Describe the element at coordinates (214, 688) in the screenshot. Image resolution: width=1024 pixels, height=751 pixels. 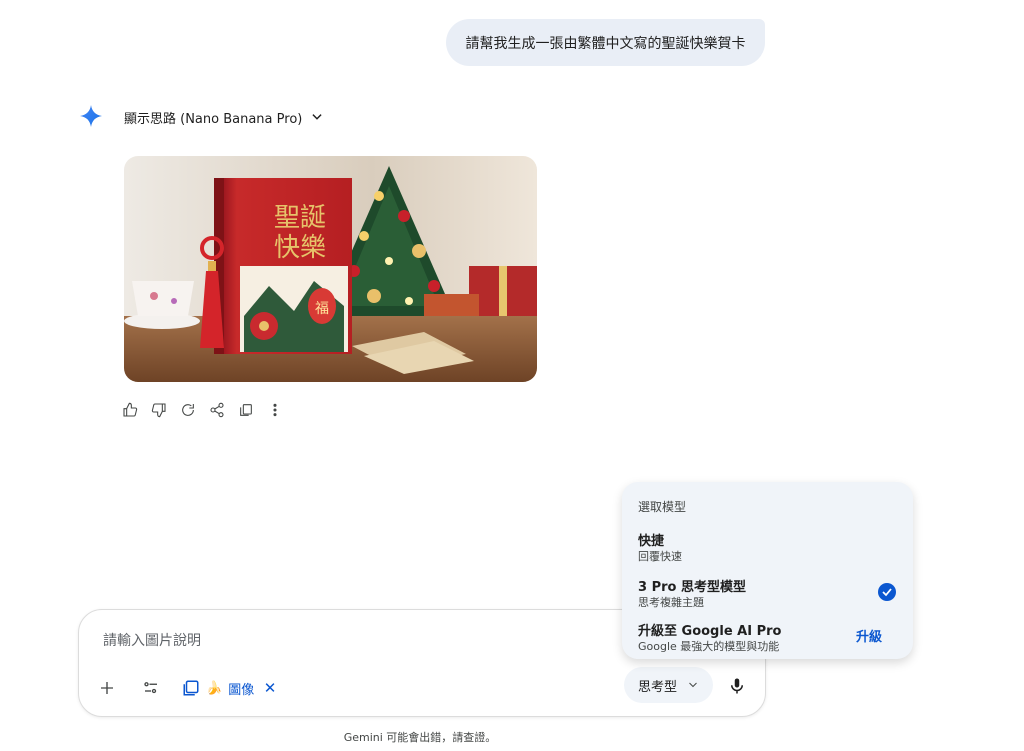
I see `banana-icon: 🍌` at that location.